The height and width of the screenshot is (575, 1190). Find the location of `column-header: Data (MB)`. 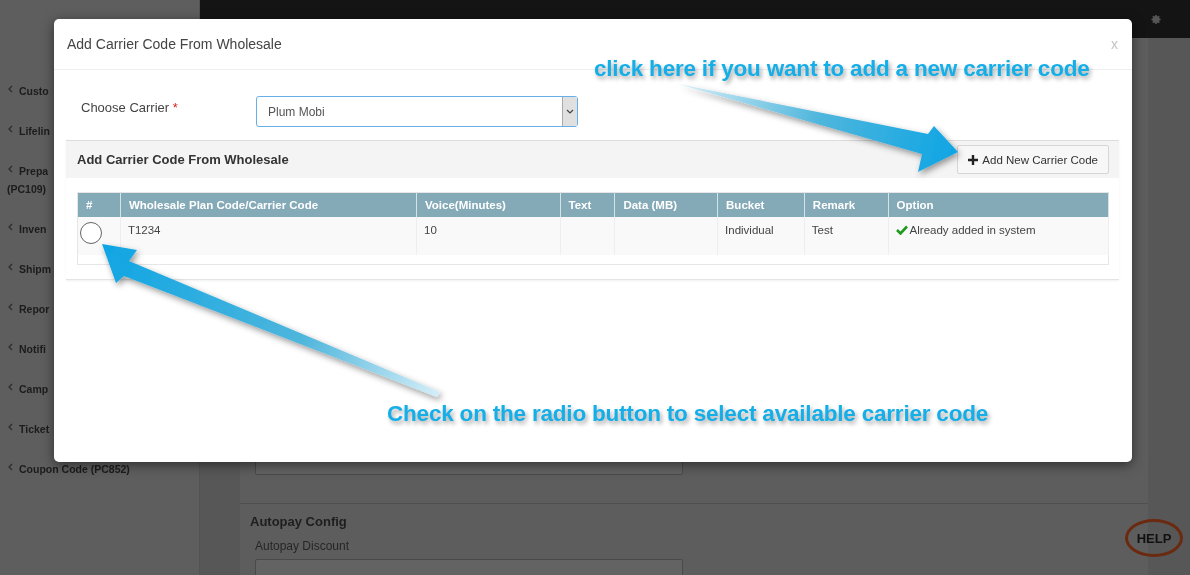

column-header: Data (MB) is located at coordinates (666, 204).